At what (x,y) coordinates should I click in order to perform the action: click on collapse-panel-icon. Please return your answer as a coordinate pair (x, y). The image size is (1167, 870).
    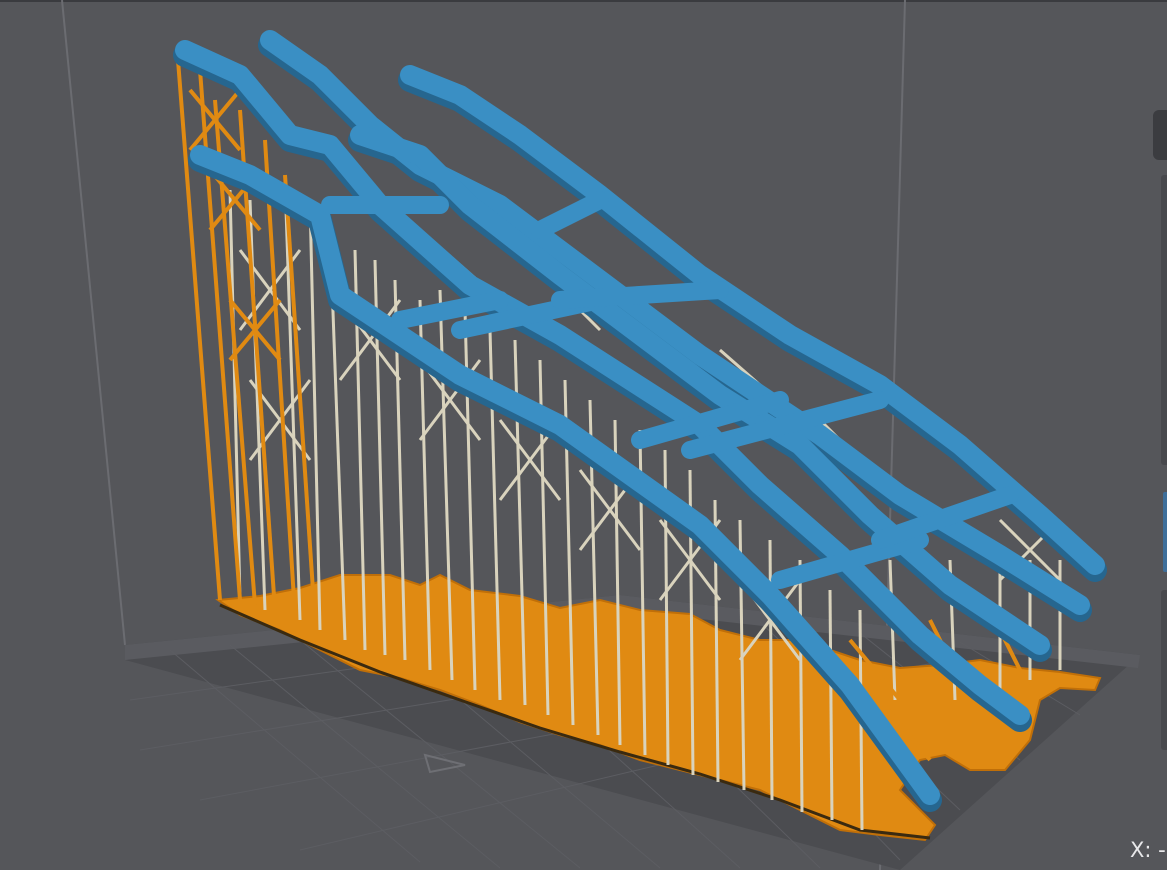
    Looking at the image, I should click on (1160, 135).